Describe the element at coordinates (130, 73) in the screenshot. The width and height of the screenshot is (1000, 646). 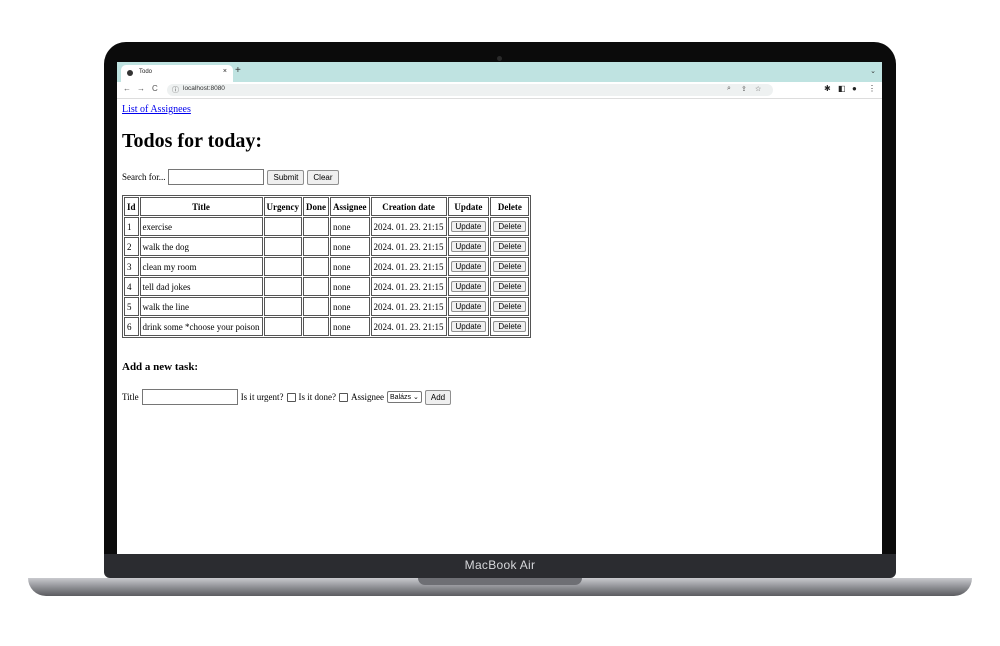
I see `globe-icon` at that location.